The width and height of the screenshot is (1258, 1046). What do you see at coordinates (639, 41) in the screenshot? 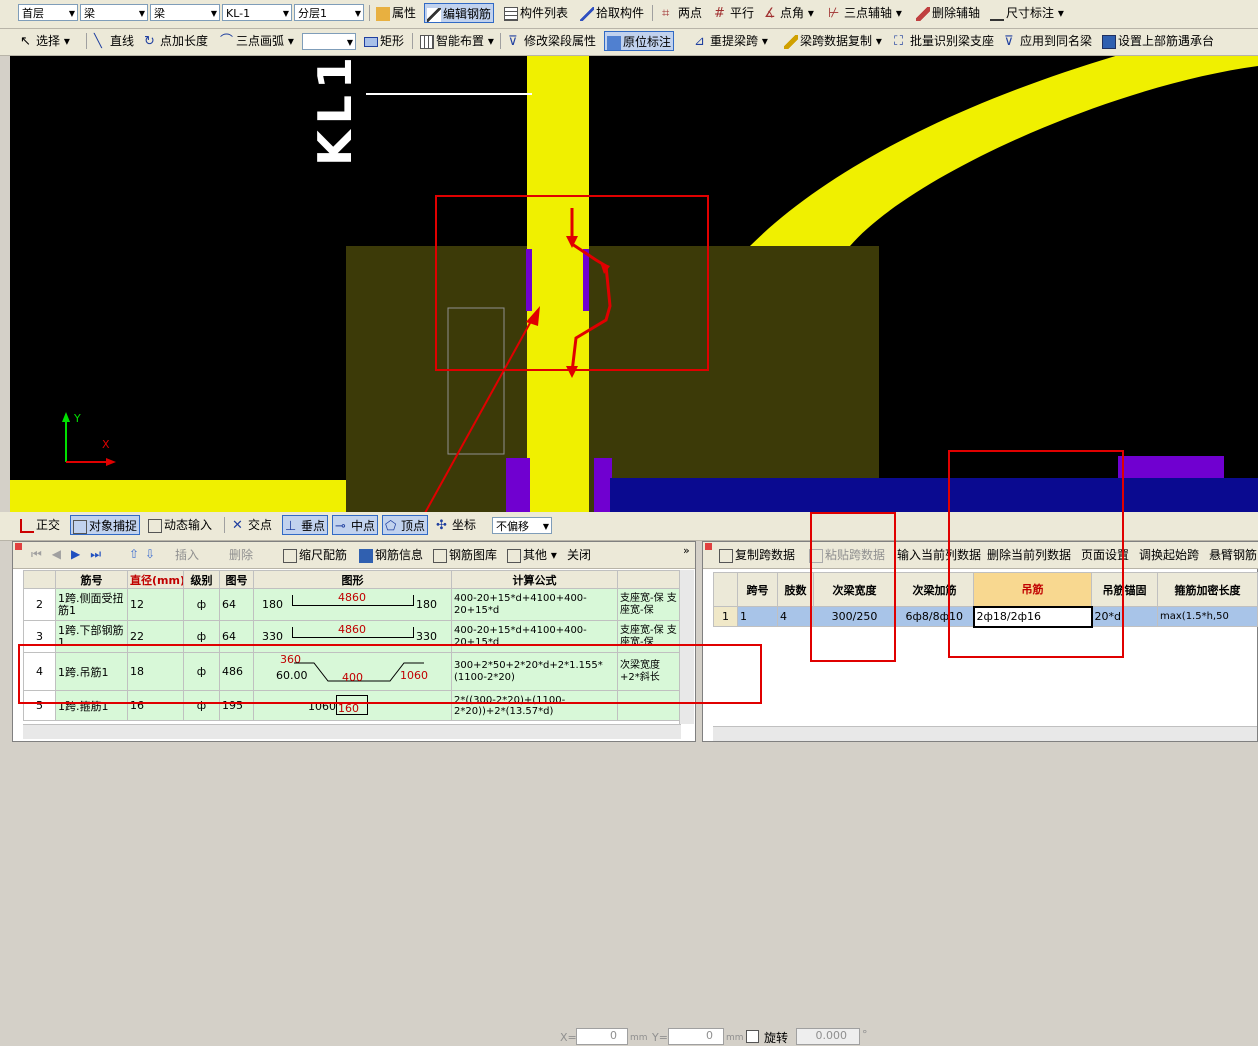
I see `in-situ-label-button: 原位标注` at bounding box center [639, 41].